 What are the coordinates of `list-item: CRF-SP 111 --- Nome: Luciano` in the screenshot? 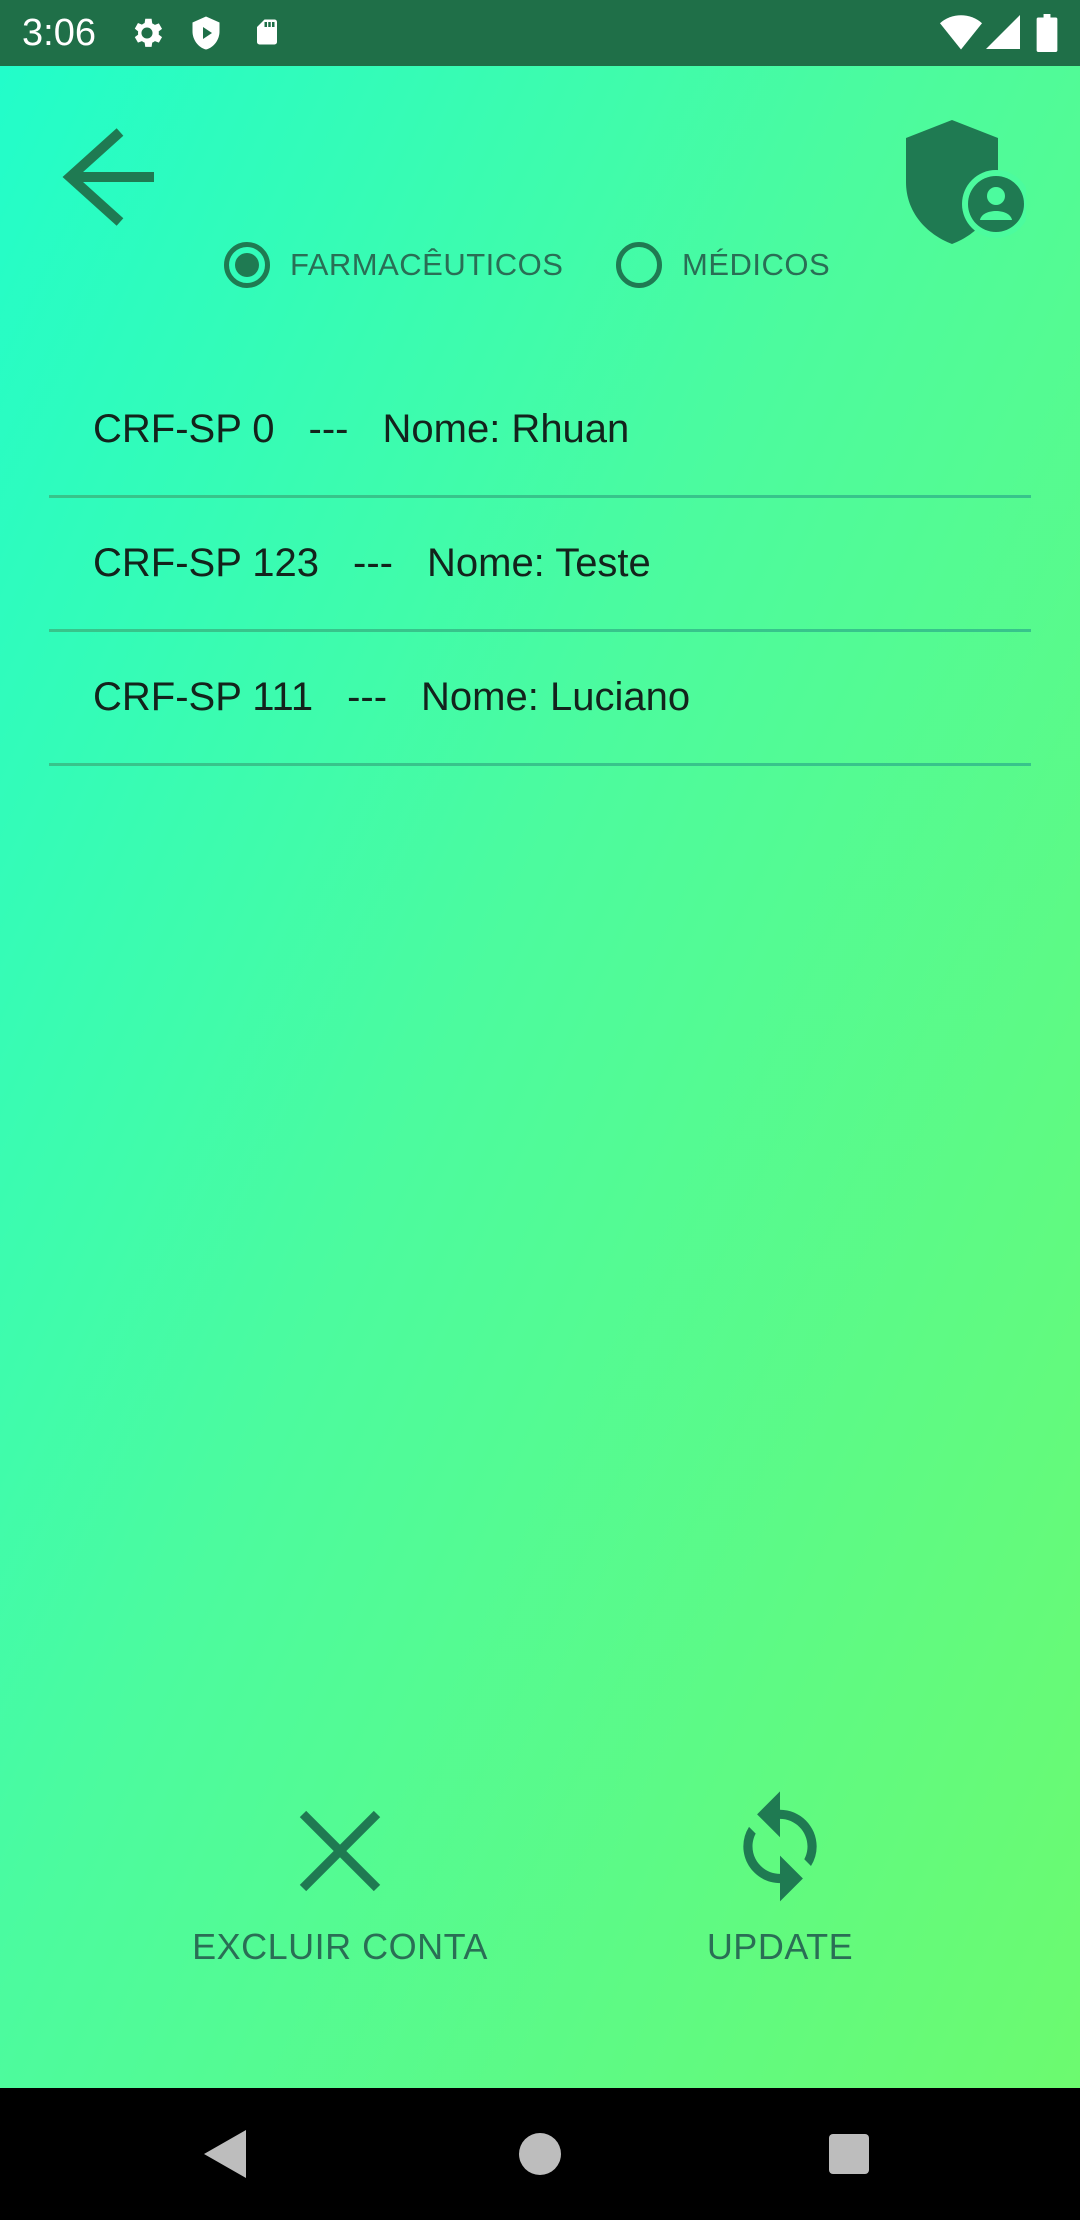 It's located at (540, 699).